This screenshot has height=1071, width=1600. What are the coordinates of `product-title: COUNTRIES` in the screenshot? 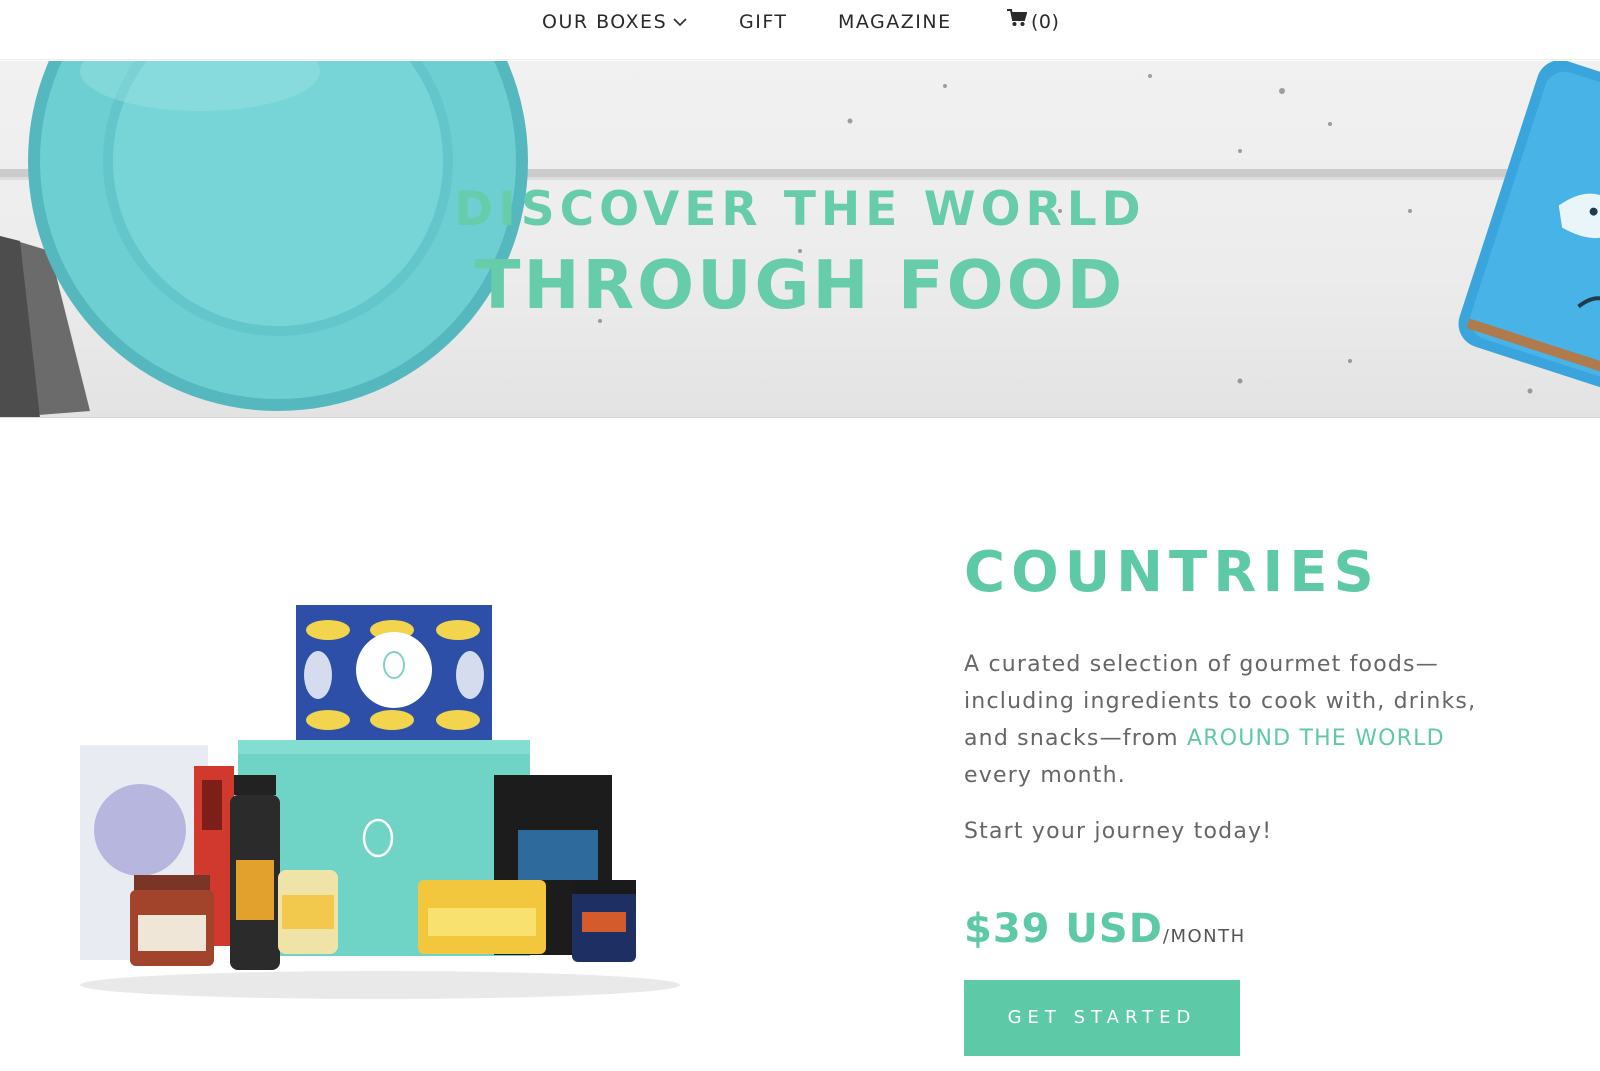 It's located at (1172, 572).